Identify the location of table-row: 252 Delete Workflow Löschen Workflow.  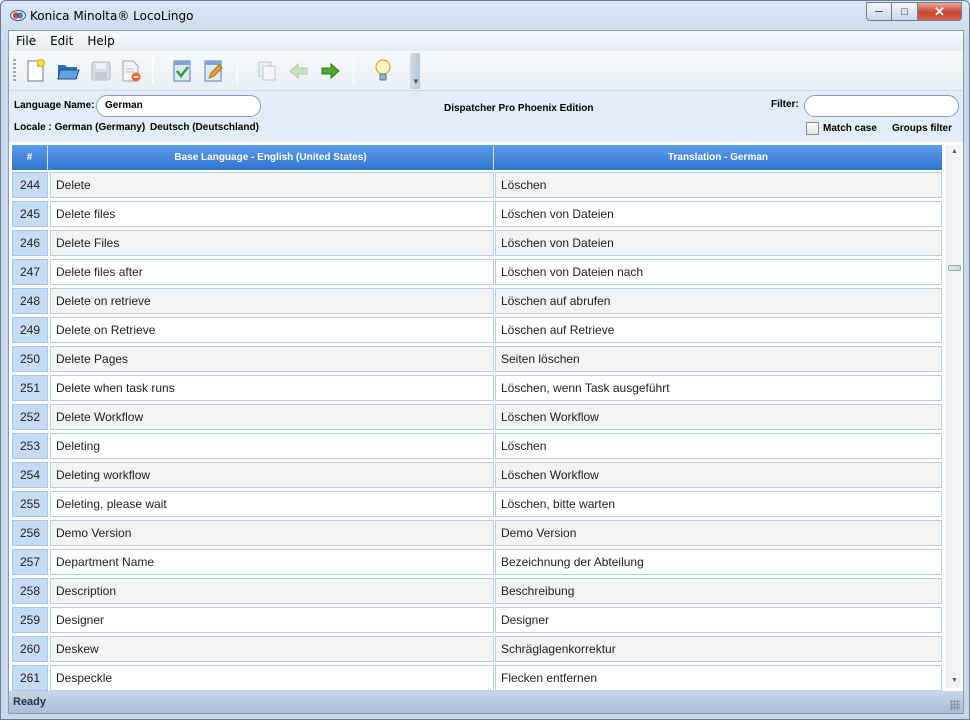
(477, 417).